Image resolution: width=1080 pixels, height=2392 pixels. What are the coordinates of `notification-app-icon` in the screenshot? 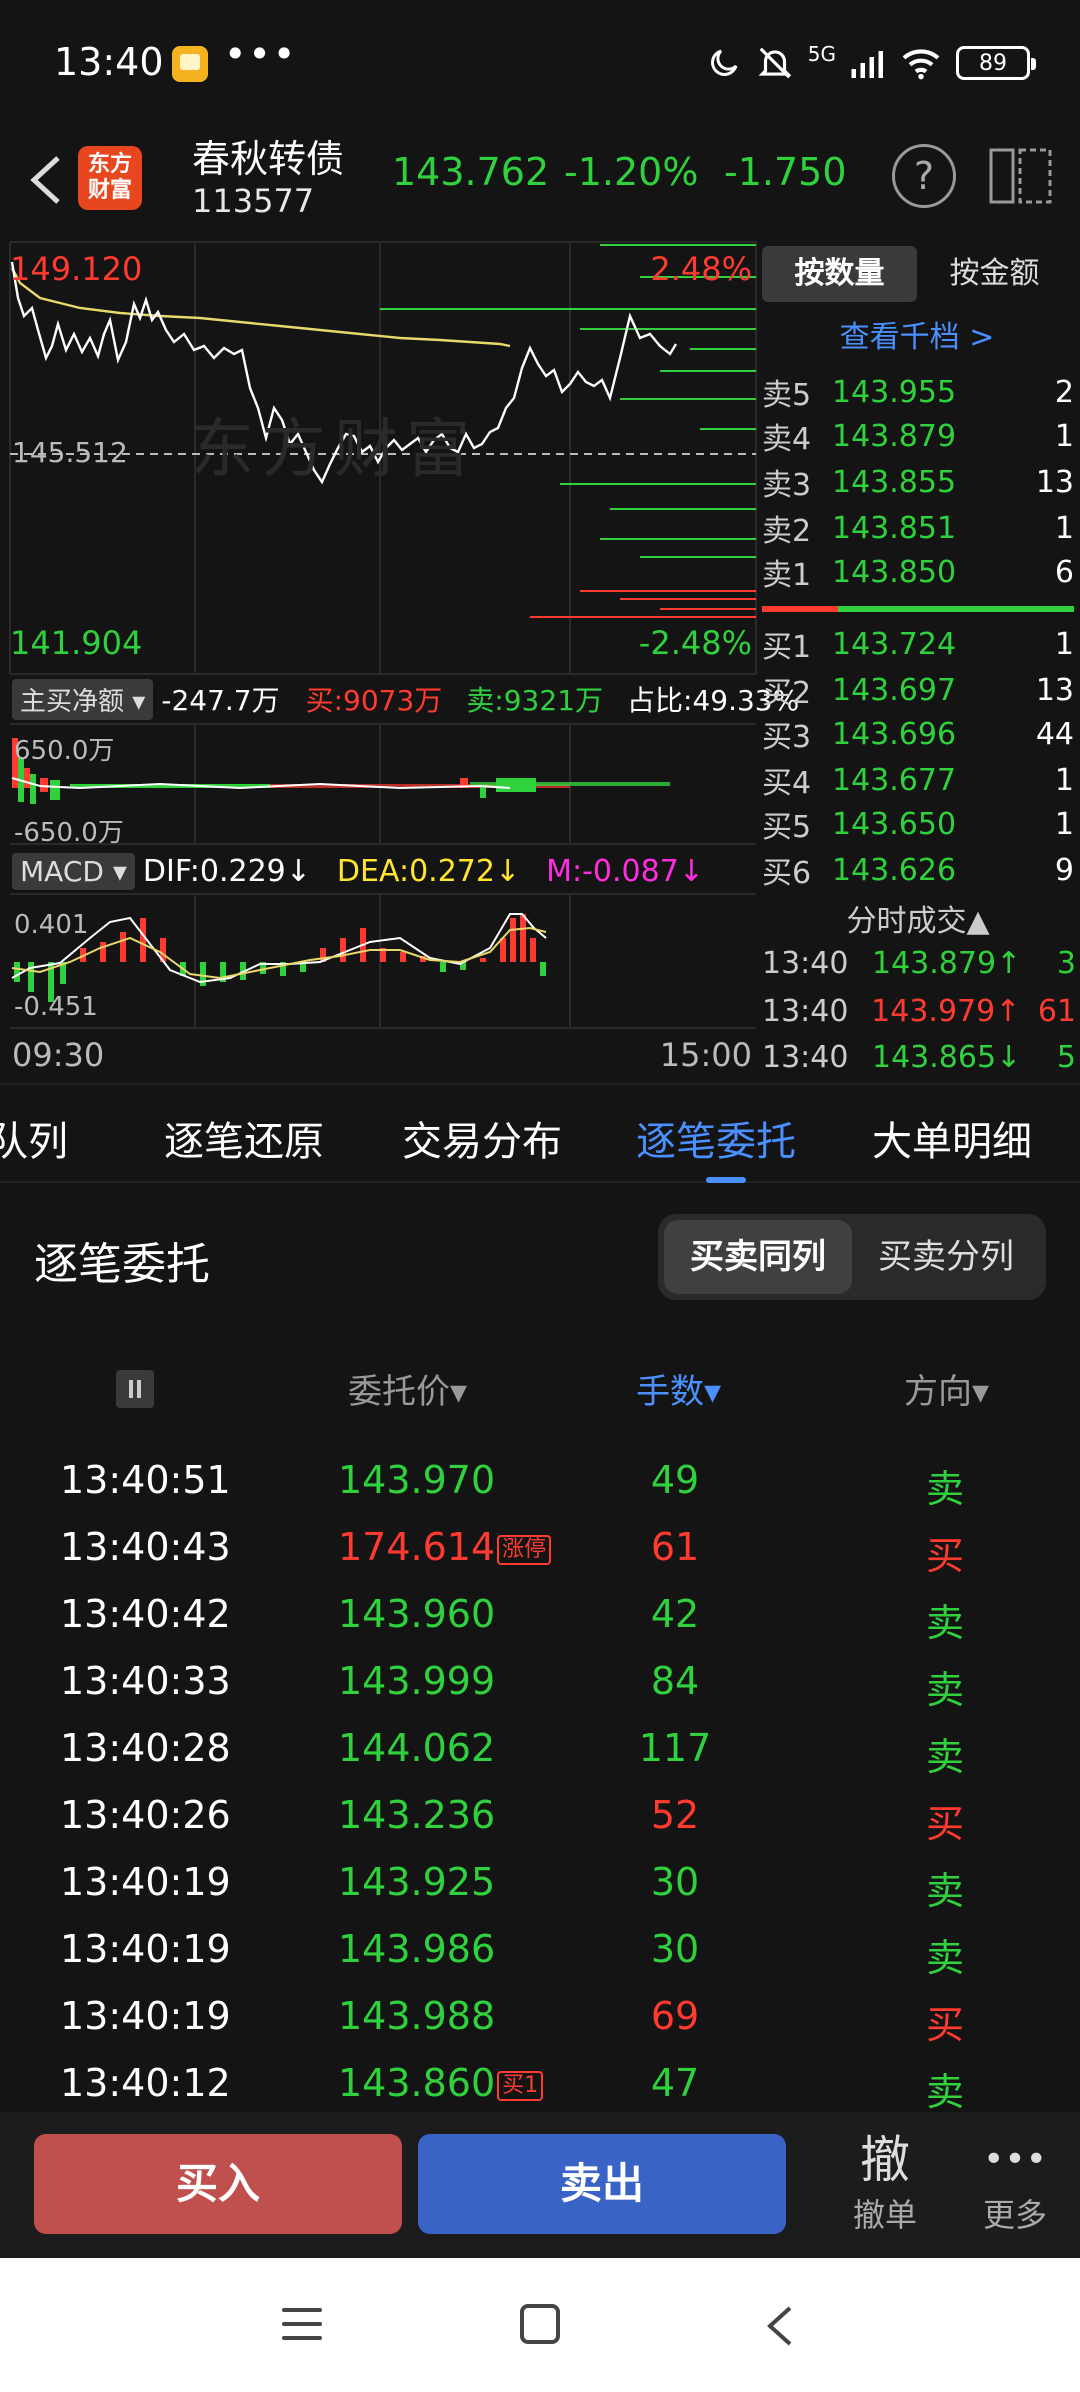 It's located at (190, 64).